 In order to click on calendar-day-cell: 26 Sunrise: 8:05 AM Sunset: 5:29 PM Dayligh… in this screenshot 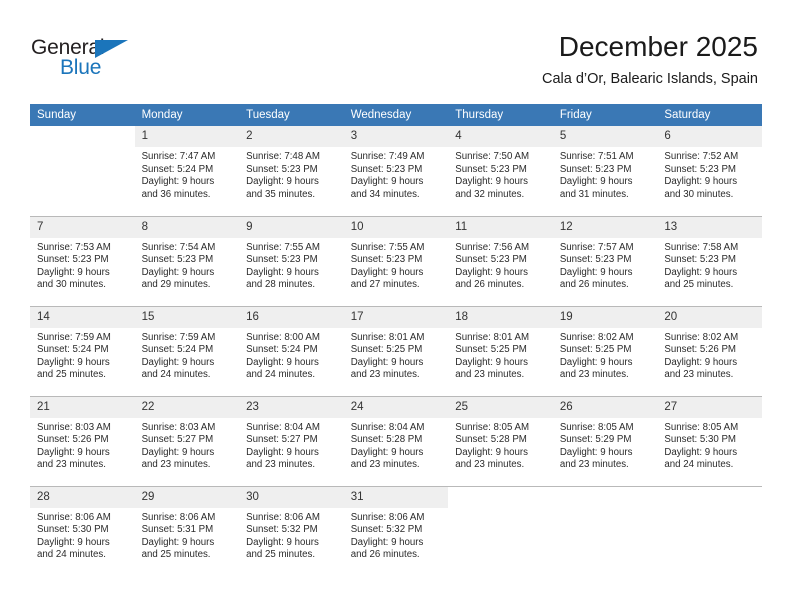, I will do `click(605, 440)`.